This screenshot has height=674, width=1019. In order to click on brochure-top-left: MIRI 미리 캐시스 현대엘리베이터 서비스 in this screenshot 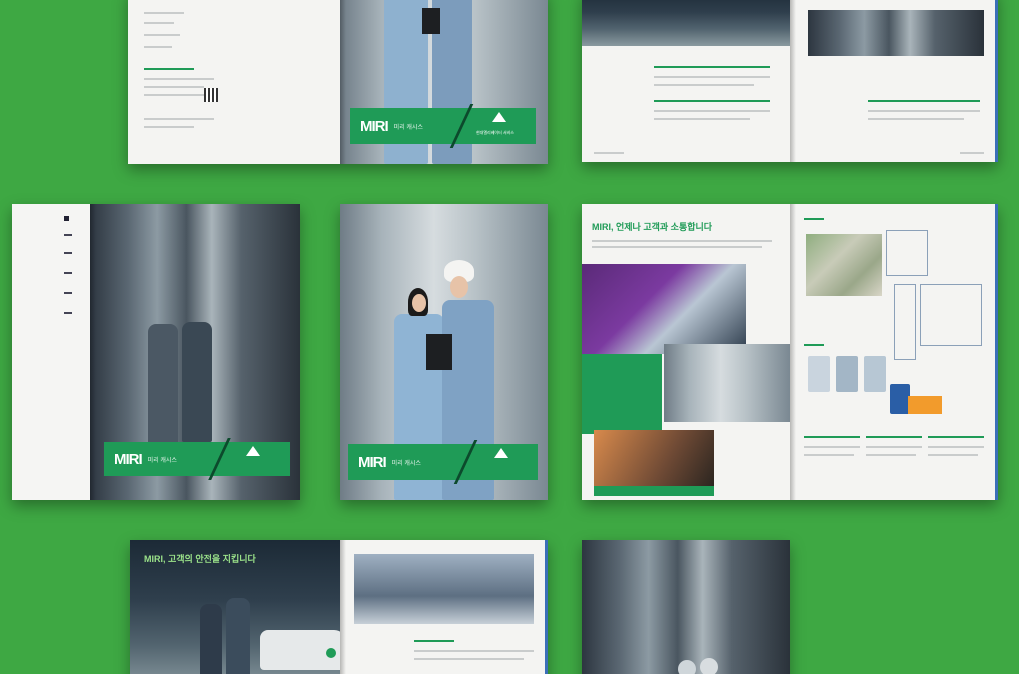, I will do `click(338, 82)`.